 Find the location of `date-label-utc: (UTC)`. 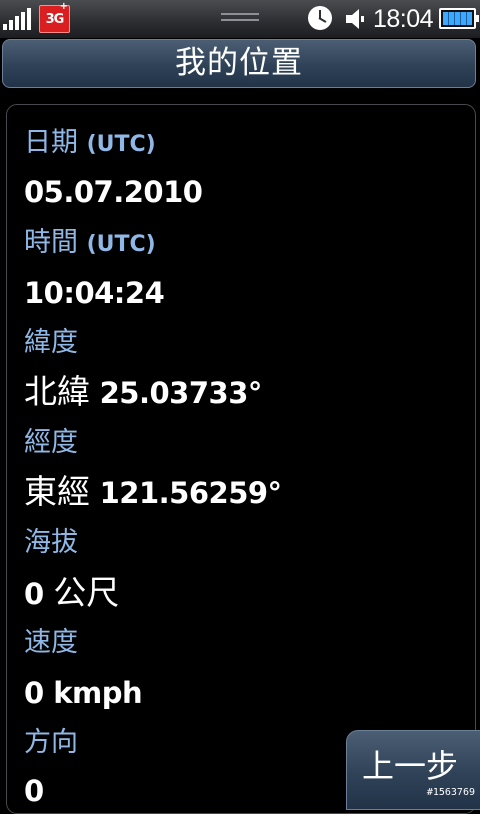

date-label-utc: (UTC) is located at coordinates (121, 144).